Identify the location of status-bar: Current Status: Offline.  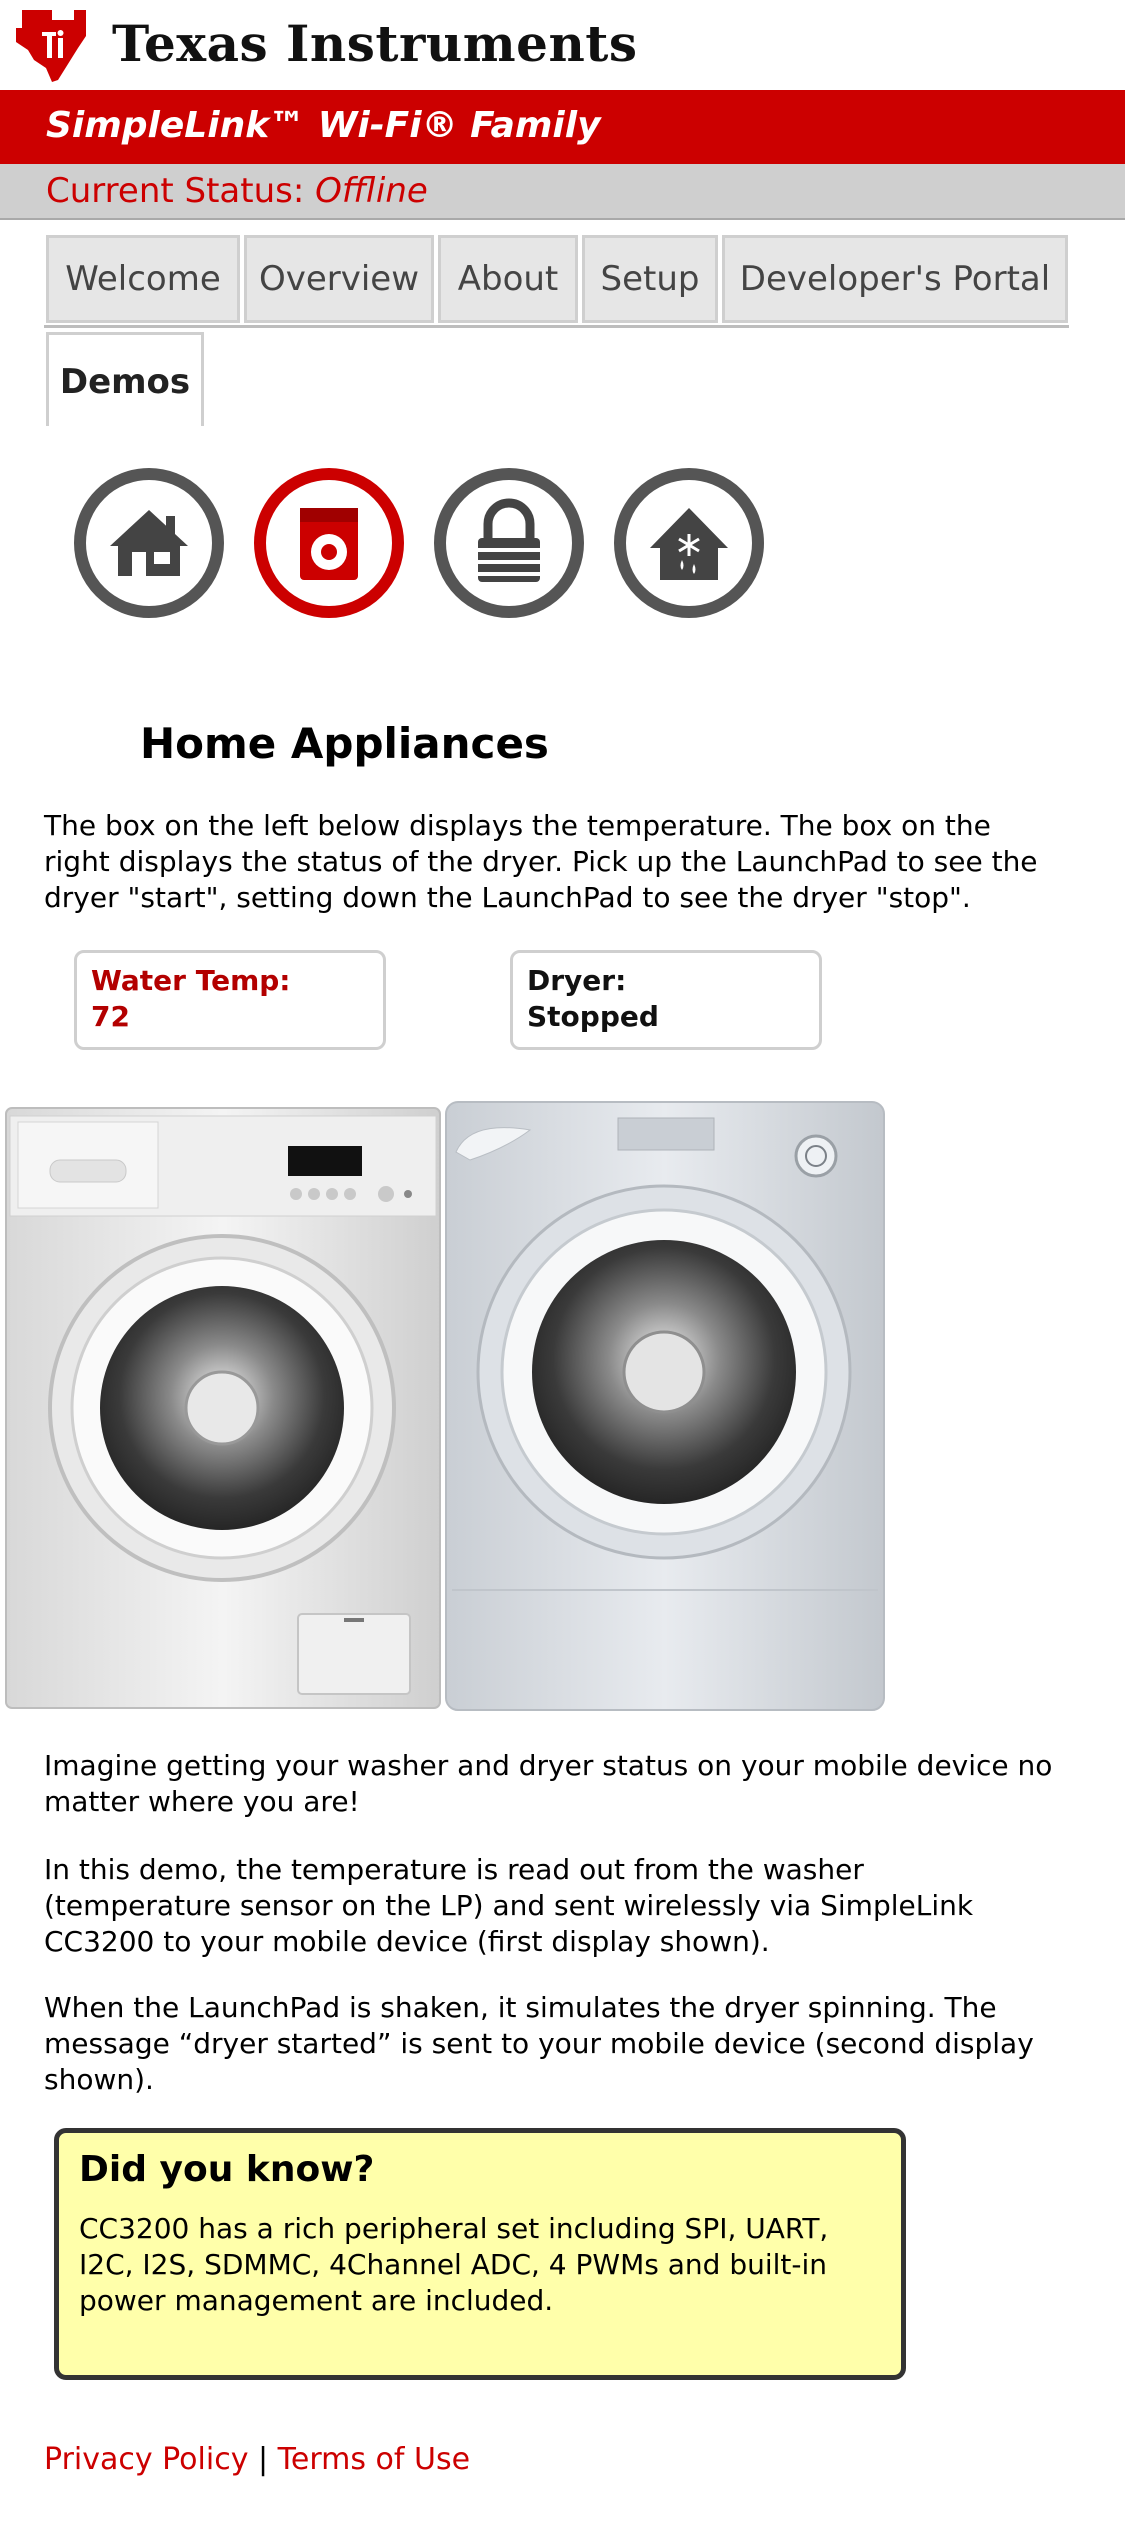
(562, 192).